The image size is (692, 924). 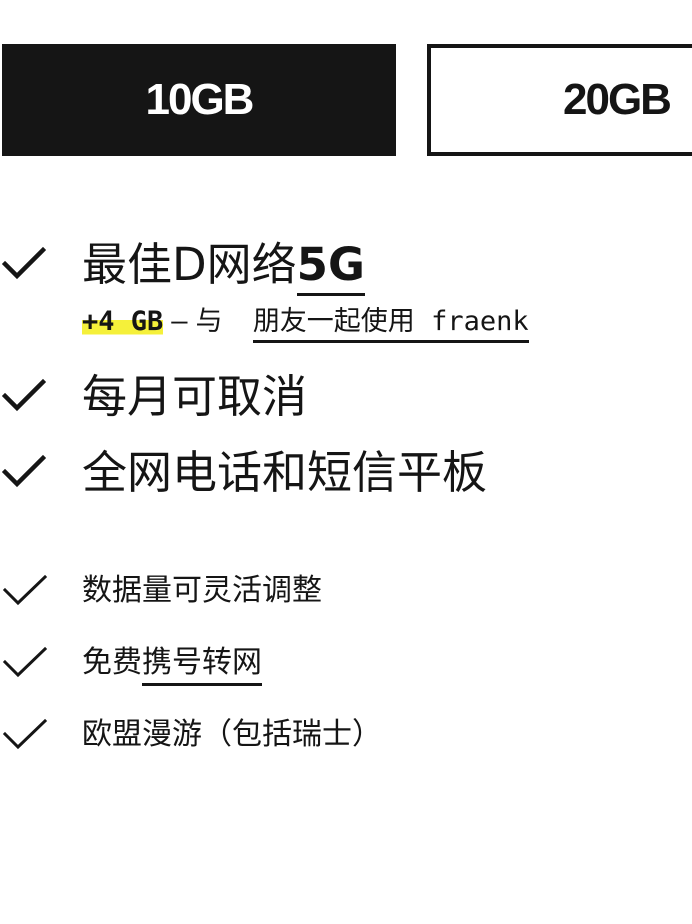 I want to click on plan-option-20gb: 20GB, so click(x=559, y=100).